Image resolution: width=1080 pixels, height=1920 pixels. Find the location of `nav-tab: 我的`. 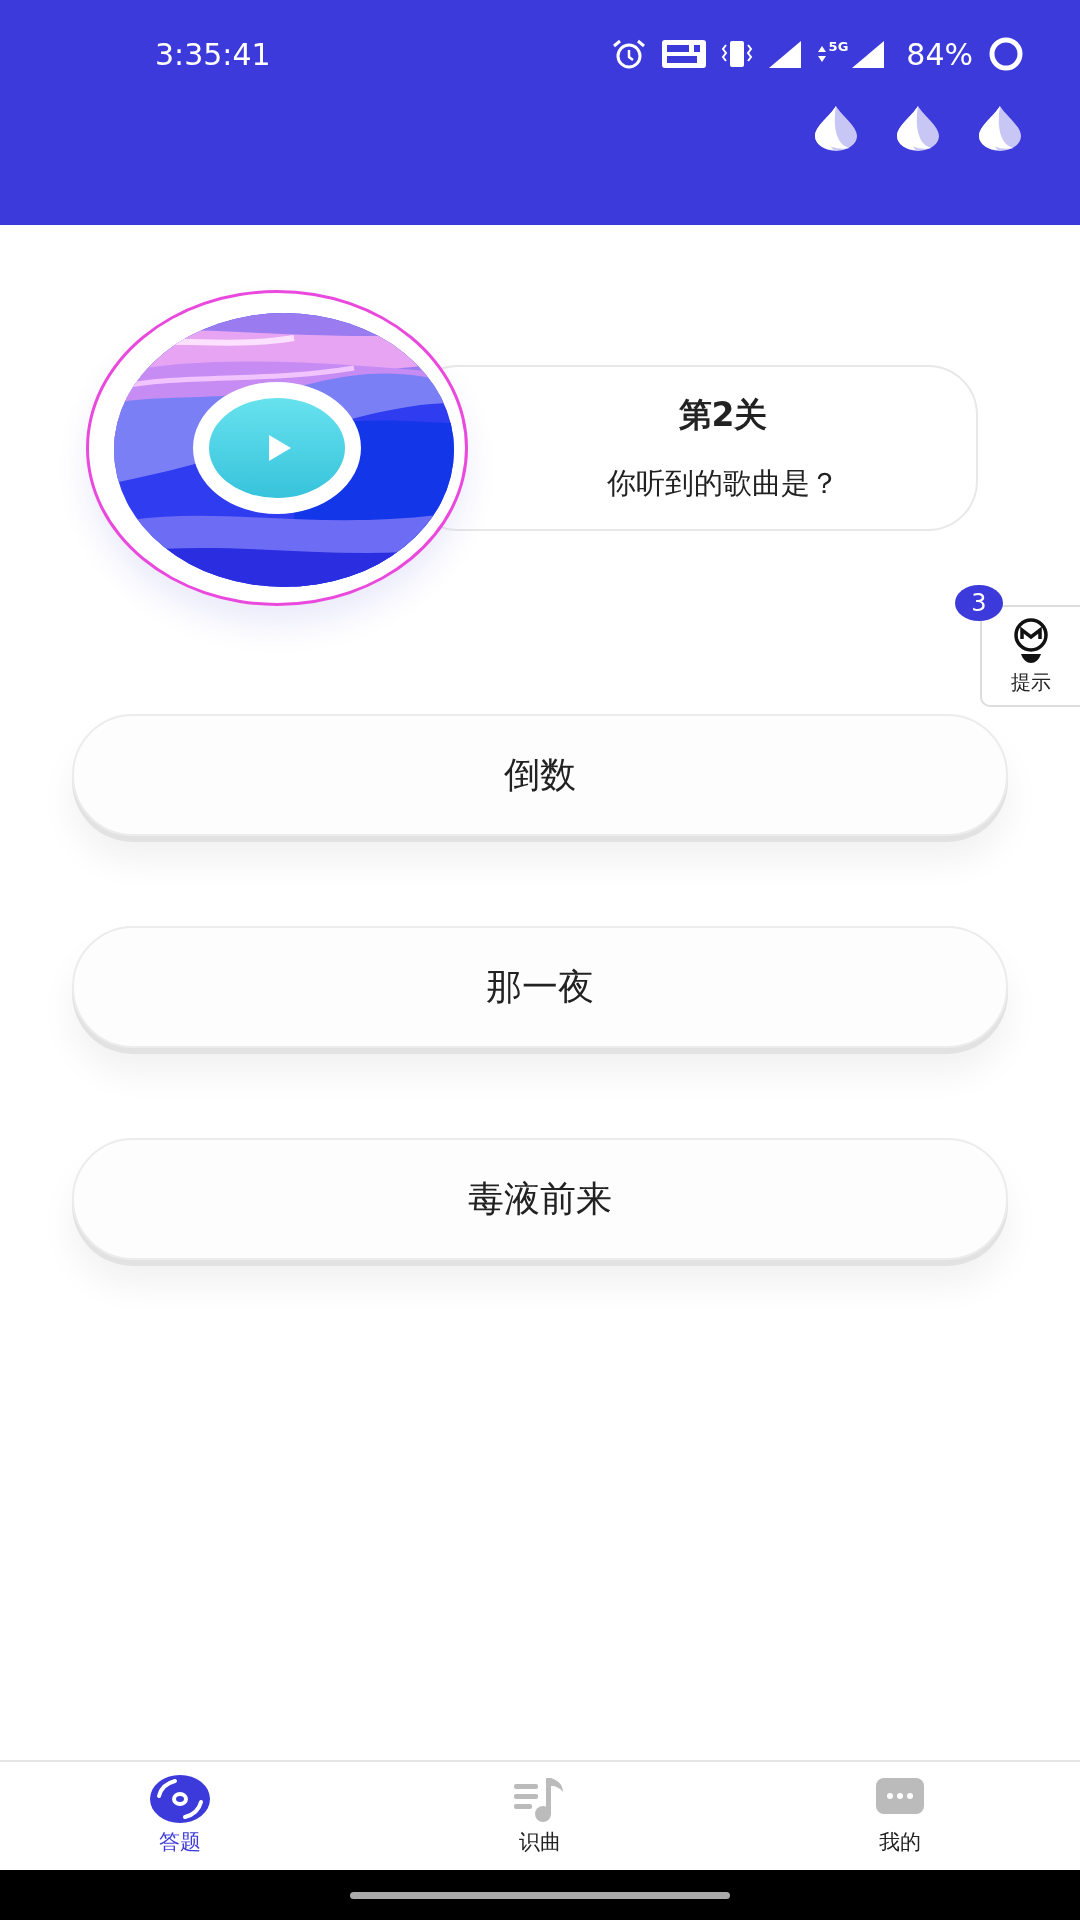

nav-tab: 我的 is located at coordinates (900, 1816).